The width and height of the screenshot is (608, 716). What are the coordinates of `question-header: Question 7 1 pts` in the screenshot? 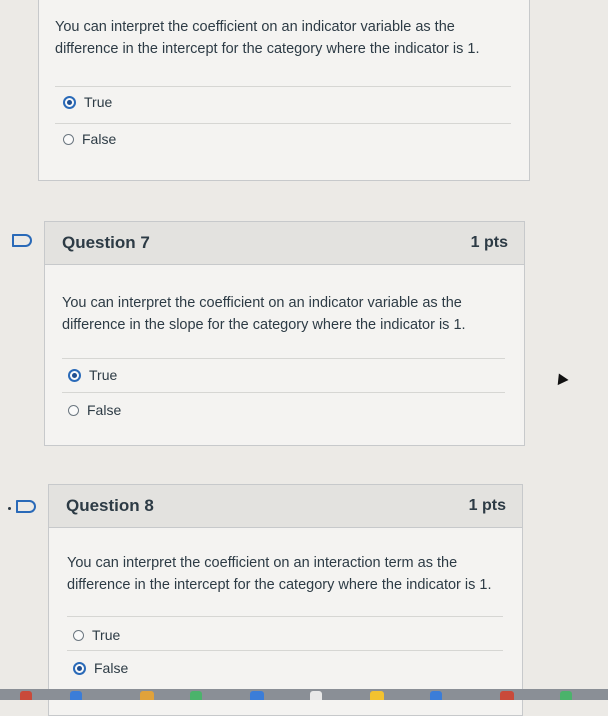 It's located at (284, 243).